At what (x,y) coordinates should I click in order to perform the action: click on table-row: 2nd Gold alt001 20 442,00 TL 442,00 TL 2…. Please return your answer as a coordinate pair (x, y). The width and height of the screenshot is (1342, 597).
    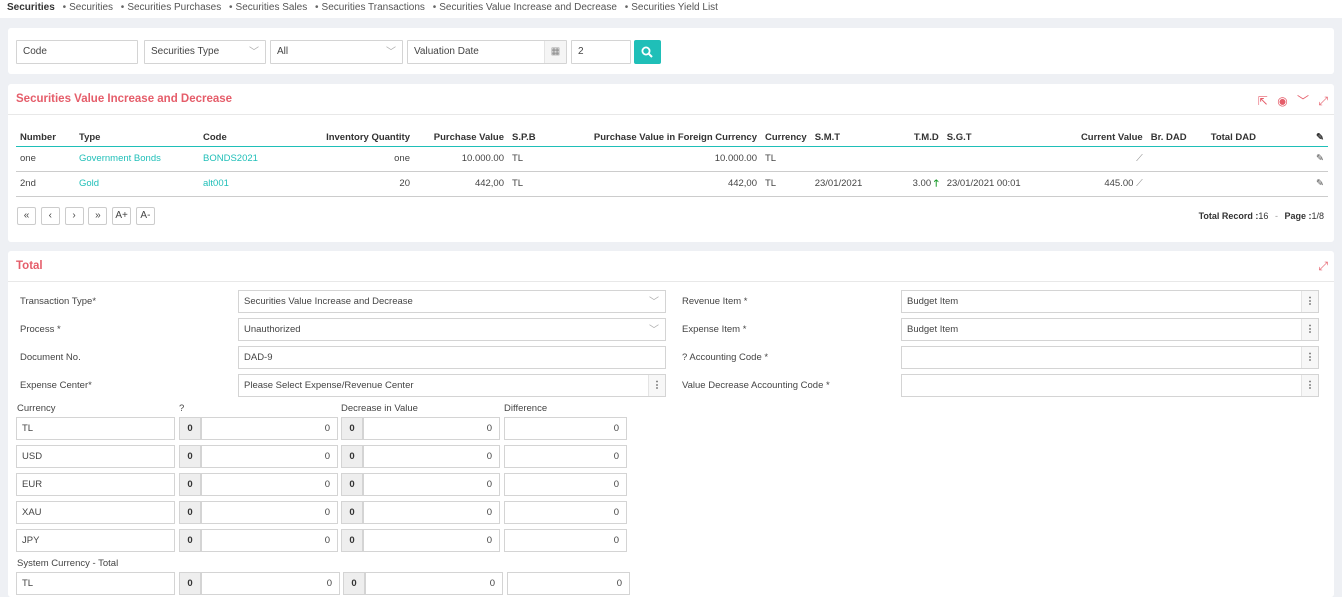
    Looking at the image, I should click on (672, 184).